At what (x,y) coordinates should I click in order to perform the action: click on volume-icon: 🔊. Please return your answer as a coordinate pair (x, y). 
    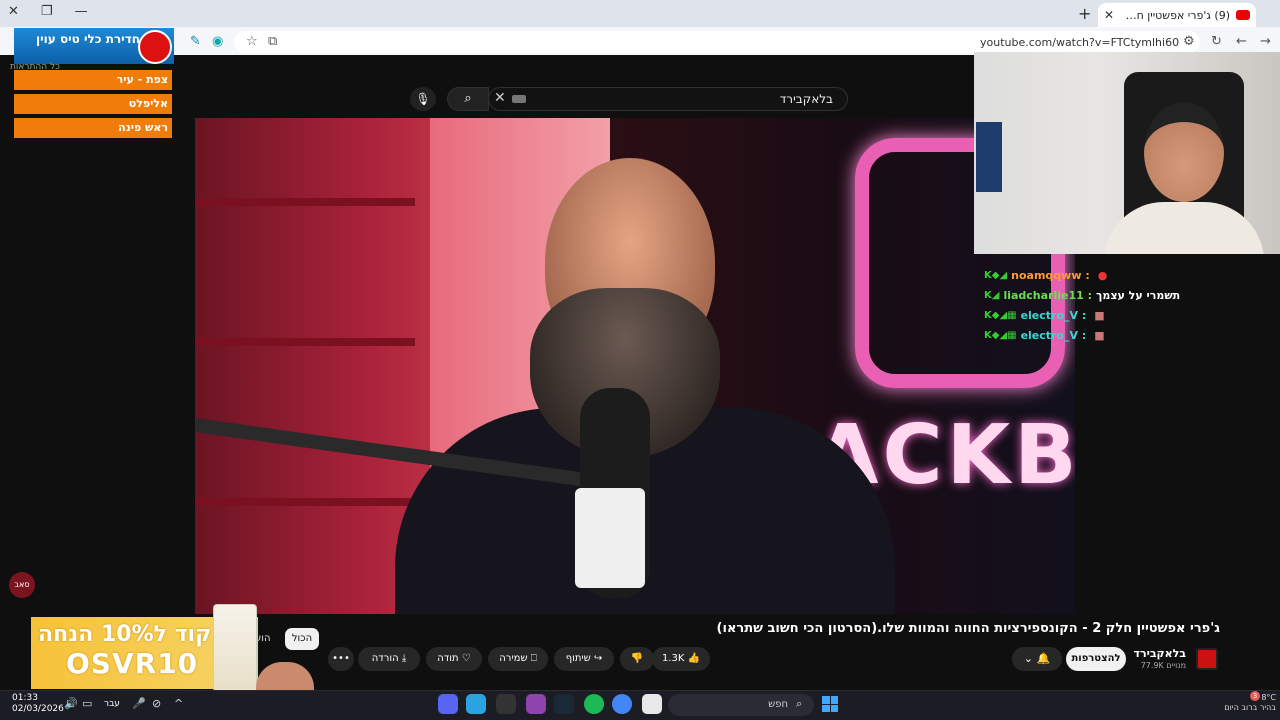
    Looking at the image, I should click on (71, 703).